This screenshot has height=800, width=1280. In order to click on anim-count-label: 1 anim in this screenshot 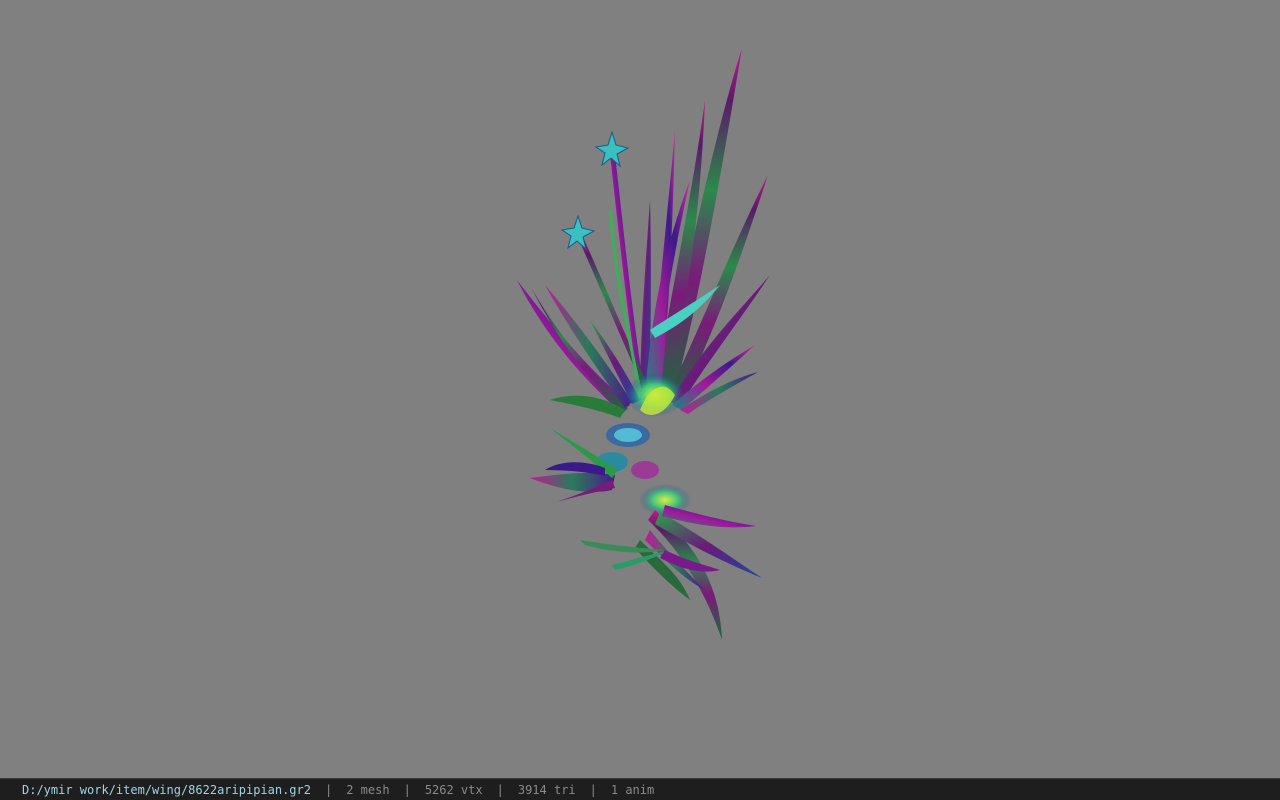, I will do `click(632, 789)`.